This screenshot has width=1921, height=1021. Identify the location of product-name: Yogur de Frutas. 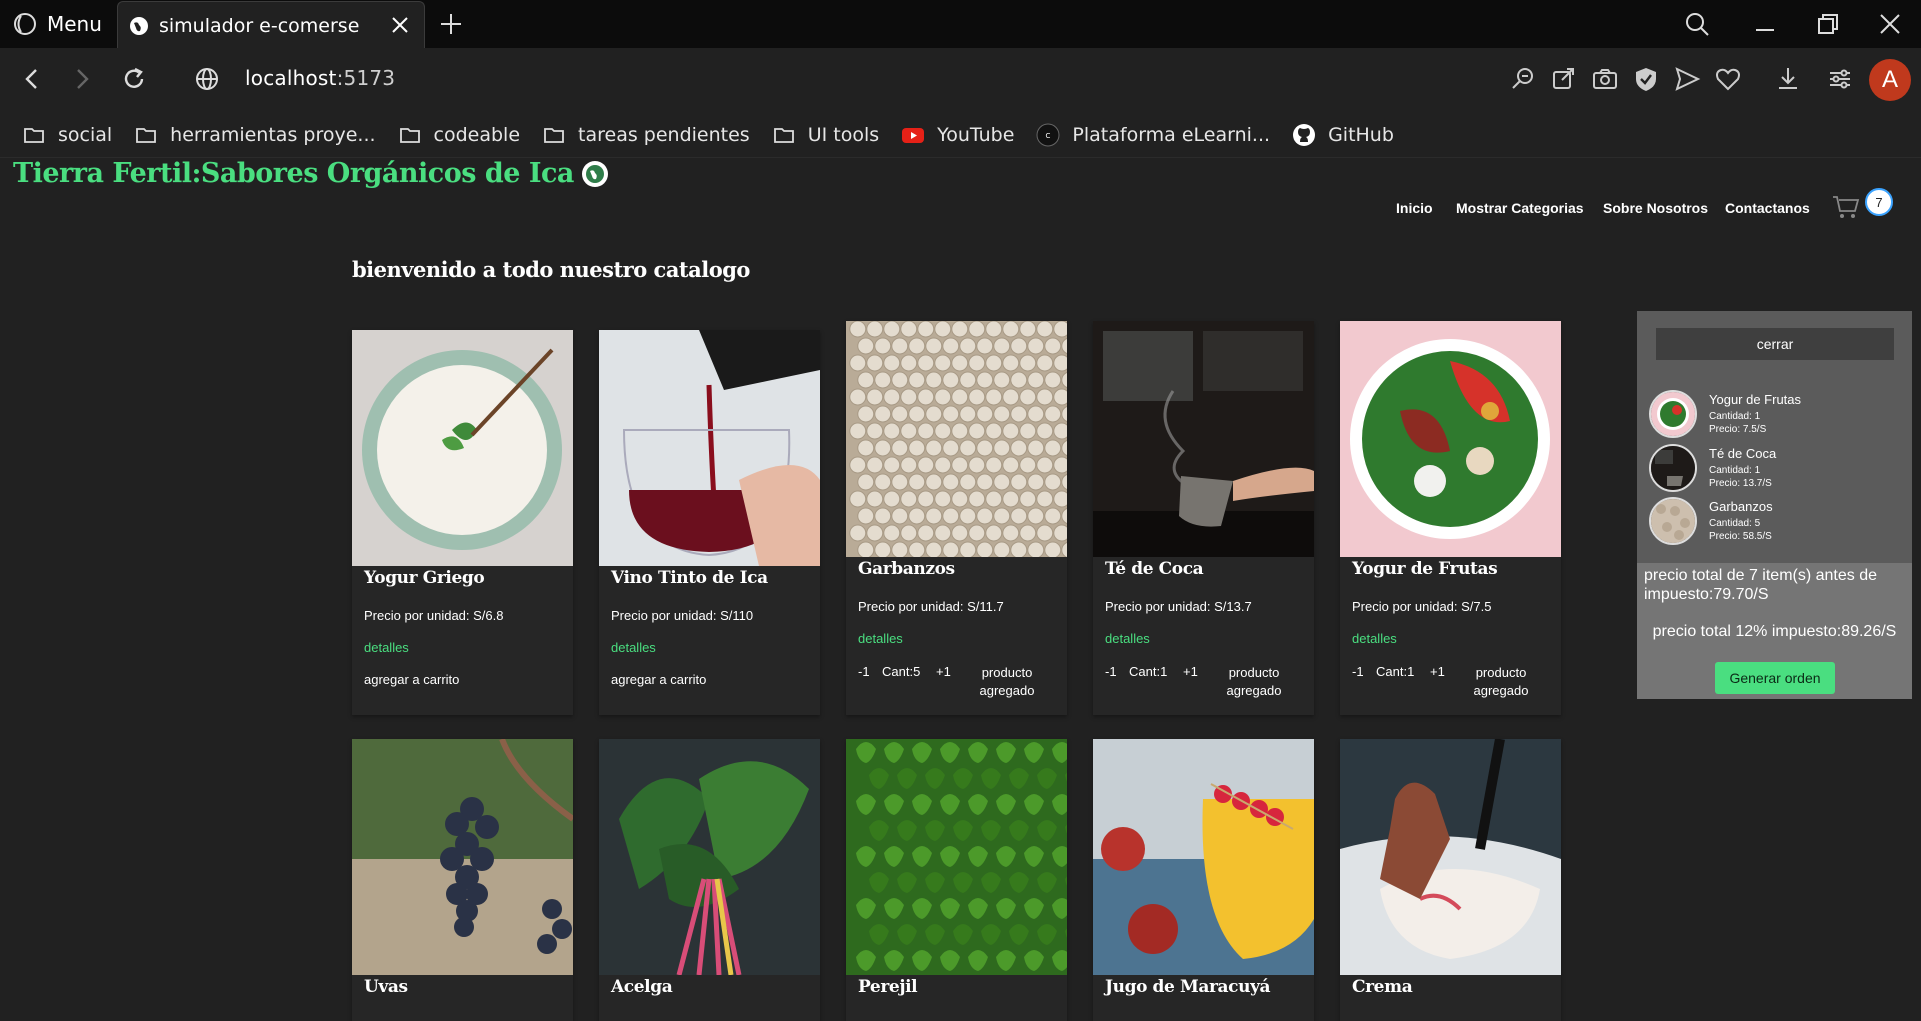
(1425, 569).